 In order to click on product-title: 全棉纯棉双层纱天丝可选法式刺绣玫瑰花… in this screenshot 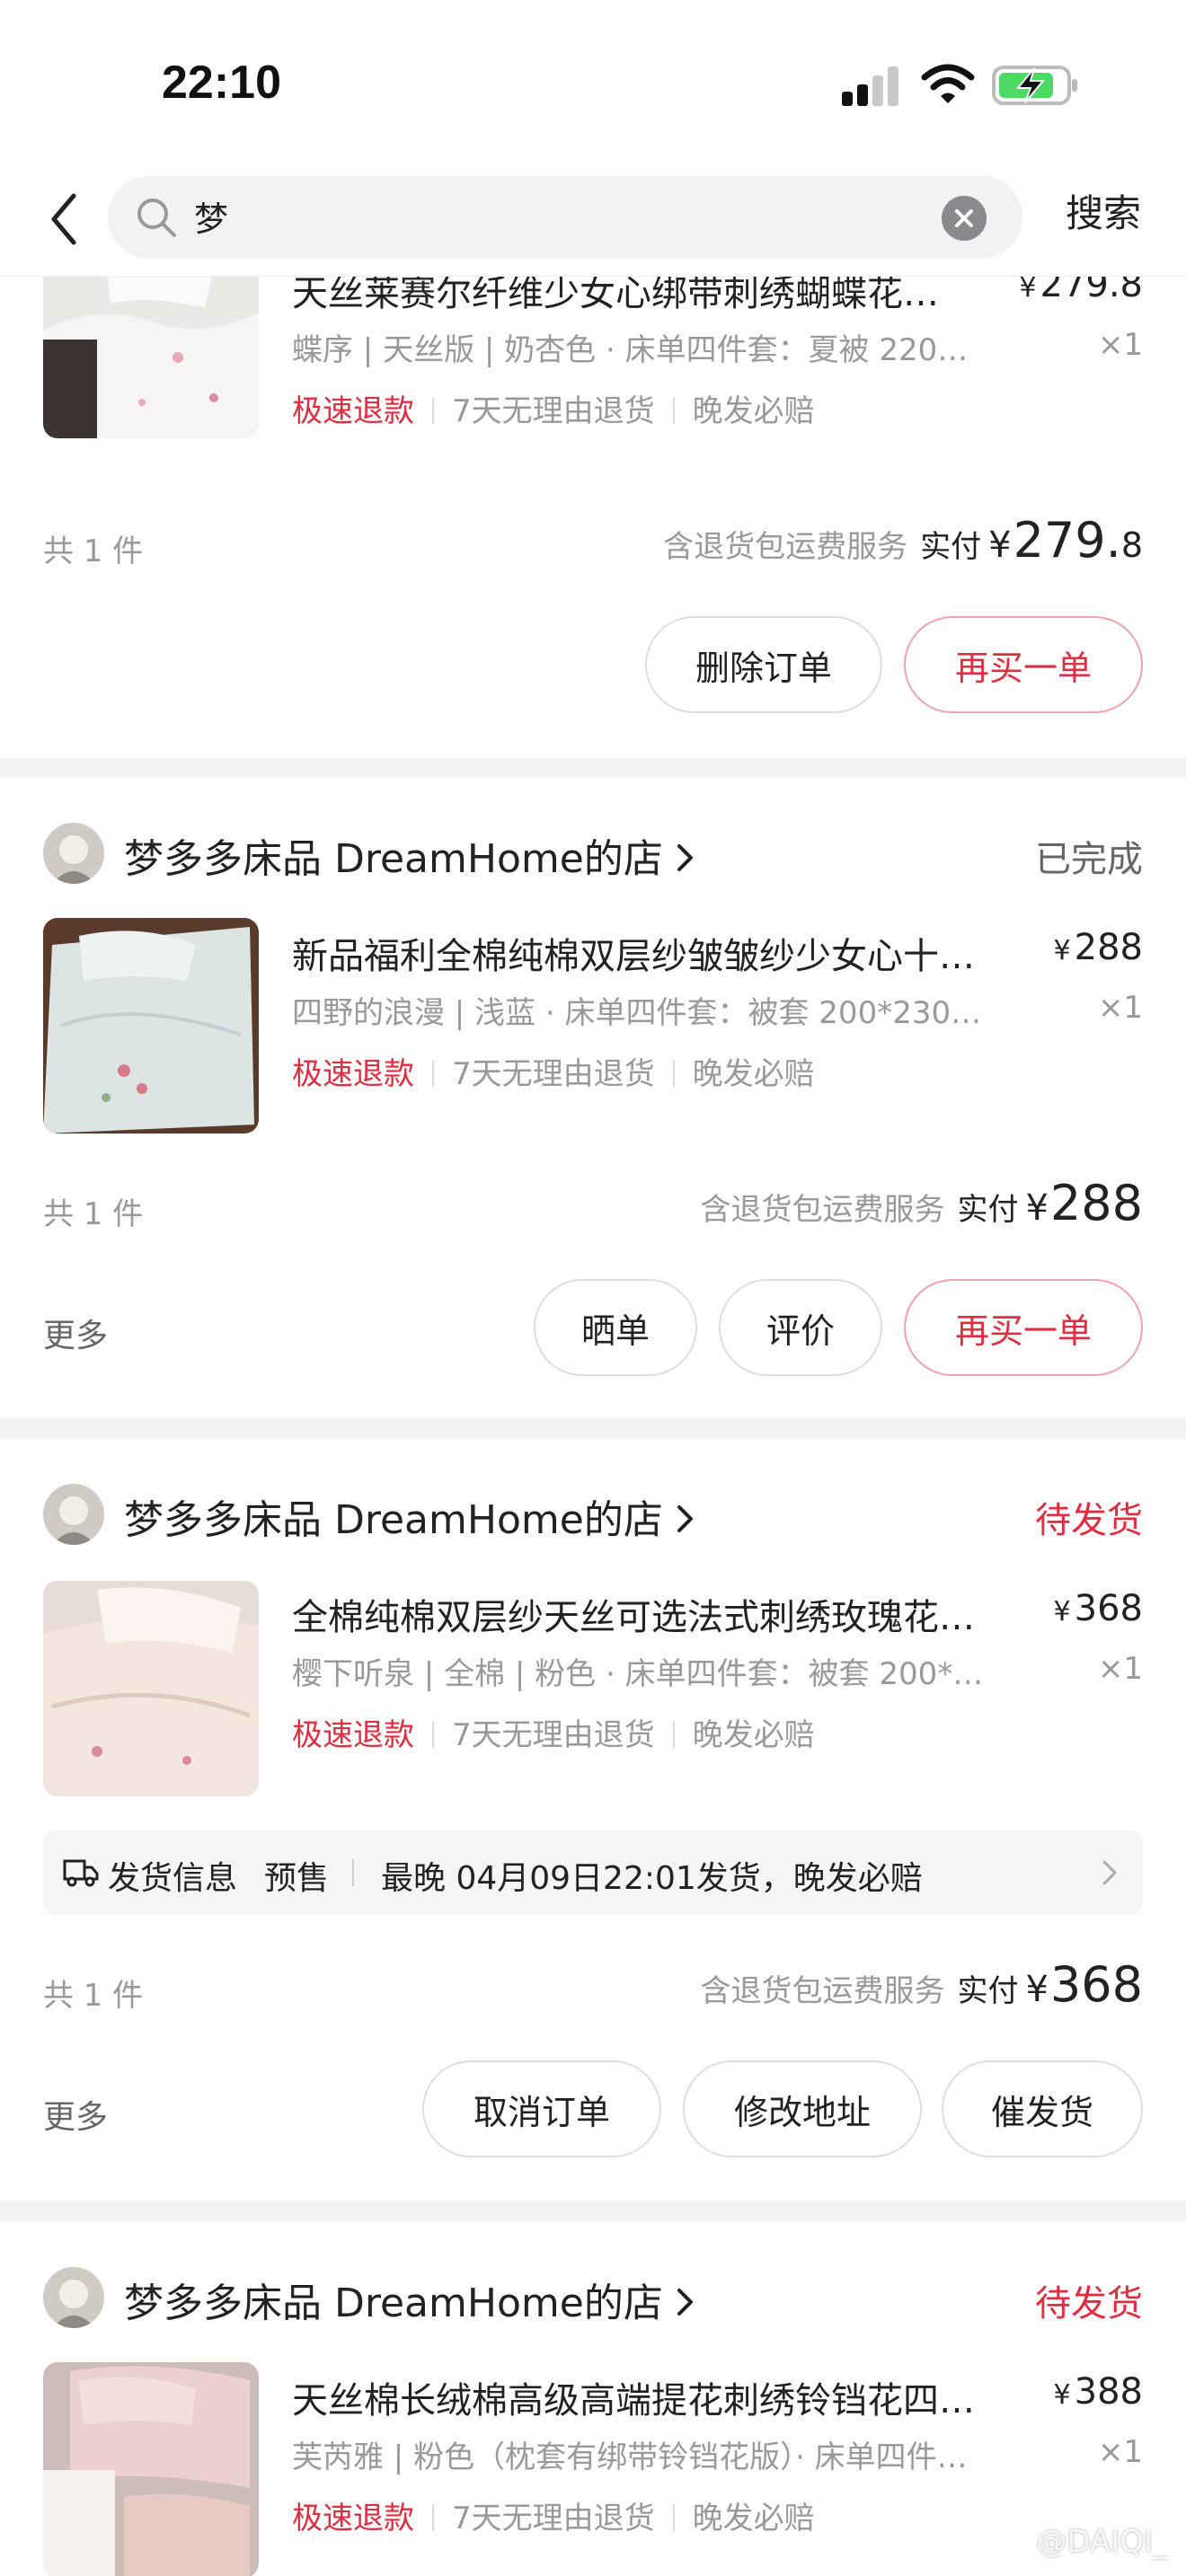, I will do `click(647, 1614)`.